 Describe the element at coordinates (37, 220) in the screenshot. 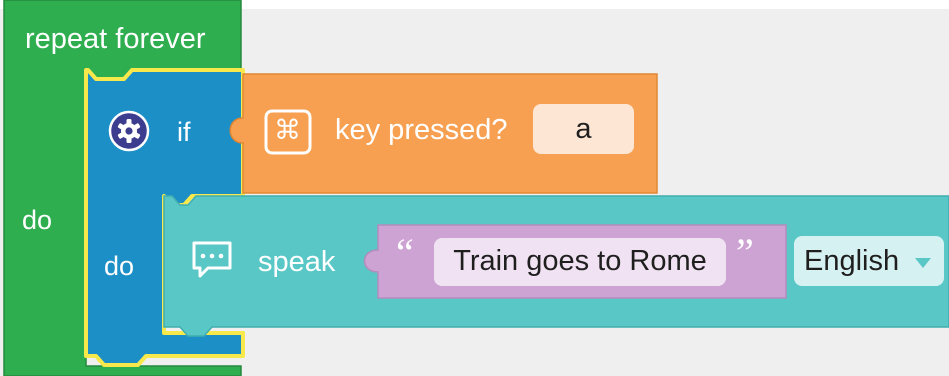

I see `repeat-do-label: do` at that location.